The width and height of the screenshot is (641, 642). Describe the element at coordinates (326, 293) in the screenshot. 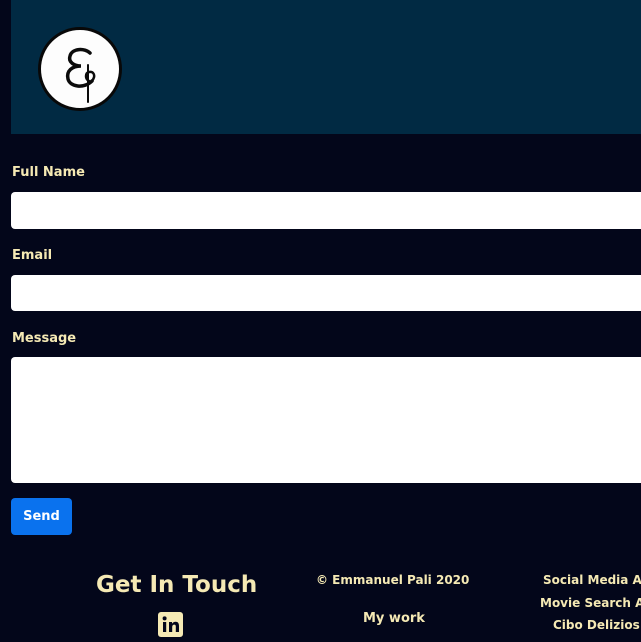

I see `email-input` at that location.